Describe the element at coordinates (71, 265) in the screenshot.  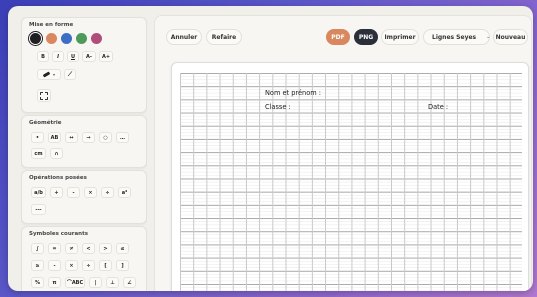
I see `symbol-button: ×` at that location.